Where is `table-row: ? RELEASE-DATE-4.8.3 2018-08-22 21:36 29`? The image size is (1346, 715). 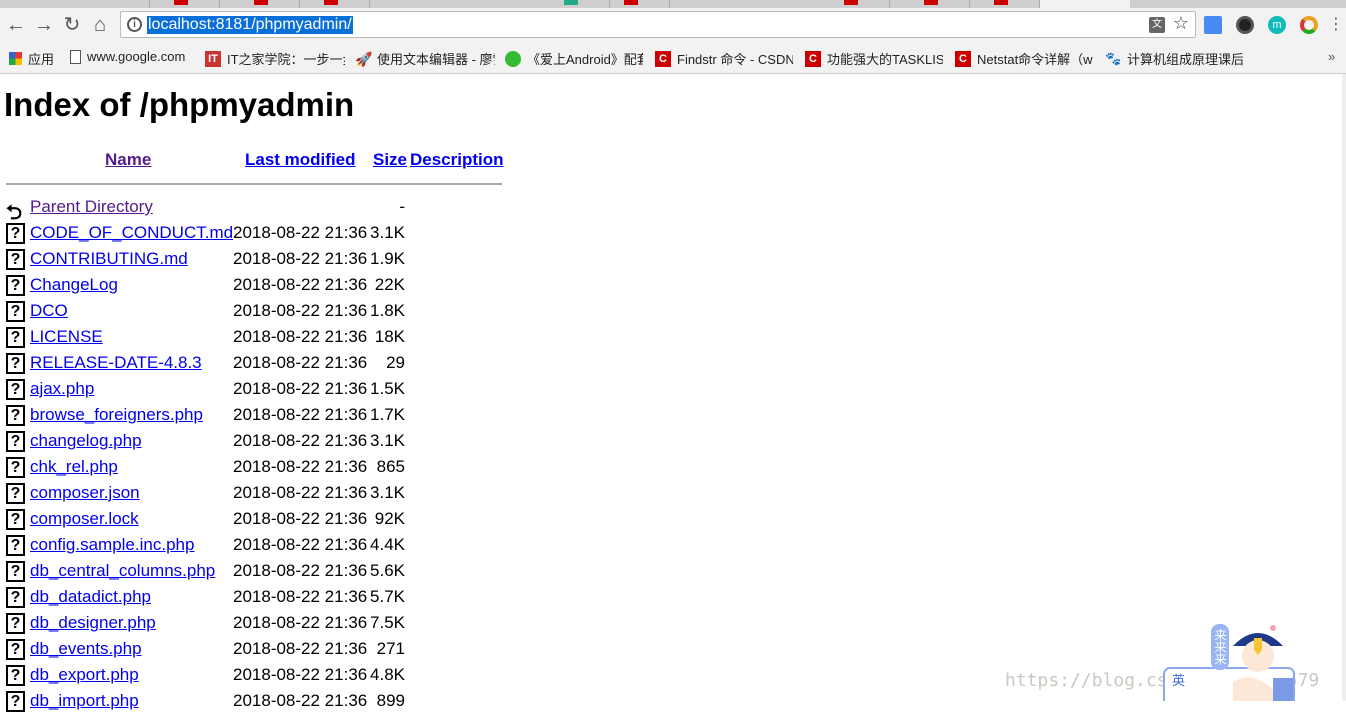 table-row: ? RELEASE-DATE-4.8.3 2018-08-22 21:36 29 is located at coordinates (210, 364).